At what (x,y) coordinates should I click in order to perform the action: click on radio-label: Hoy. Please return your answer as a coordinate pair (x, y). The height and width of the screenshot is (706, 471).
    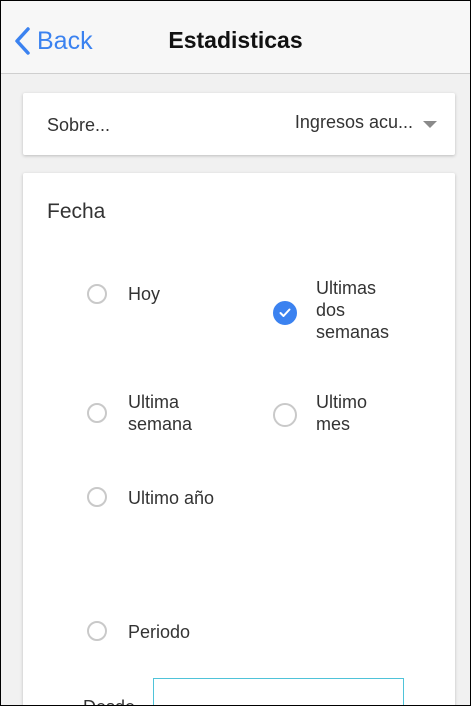
    Looking at the image, I should click on (144, 294).